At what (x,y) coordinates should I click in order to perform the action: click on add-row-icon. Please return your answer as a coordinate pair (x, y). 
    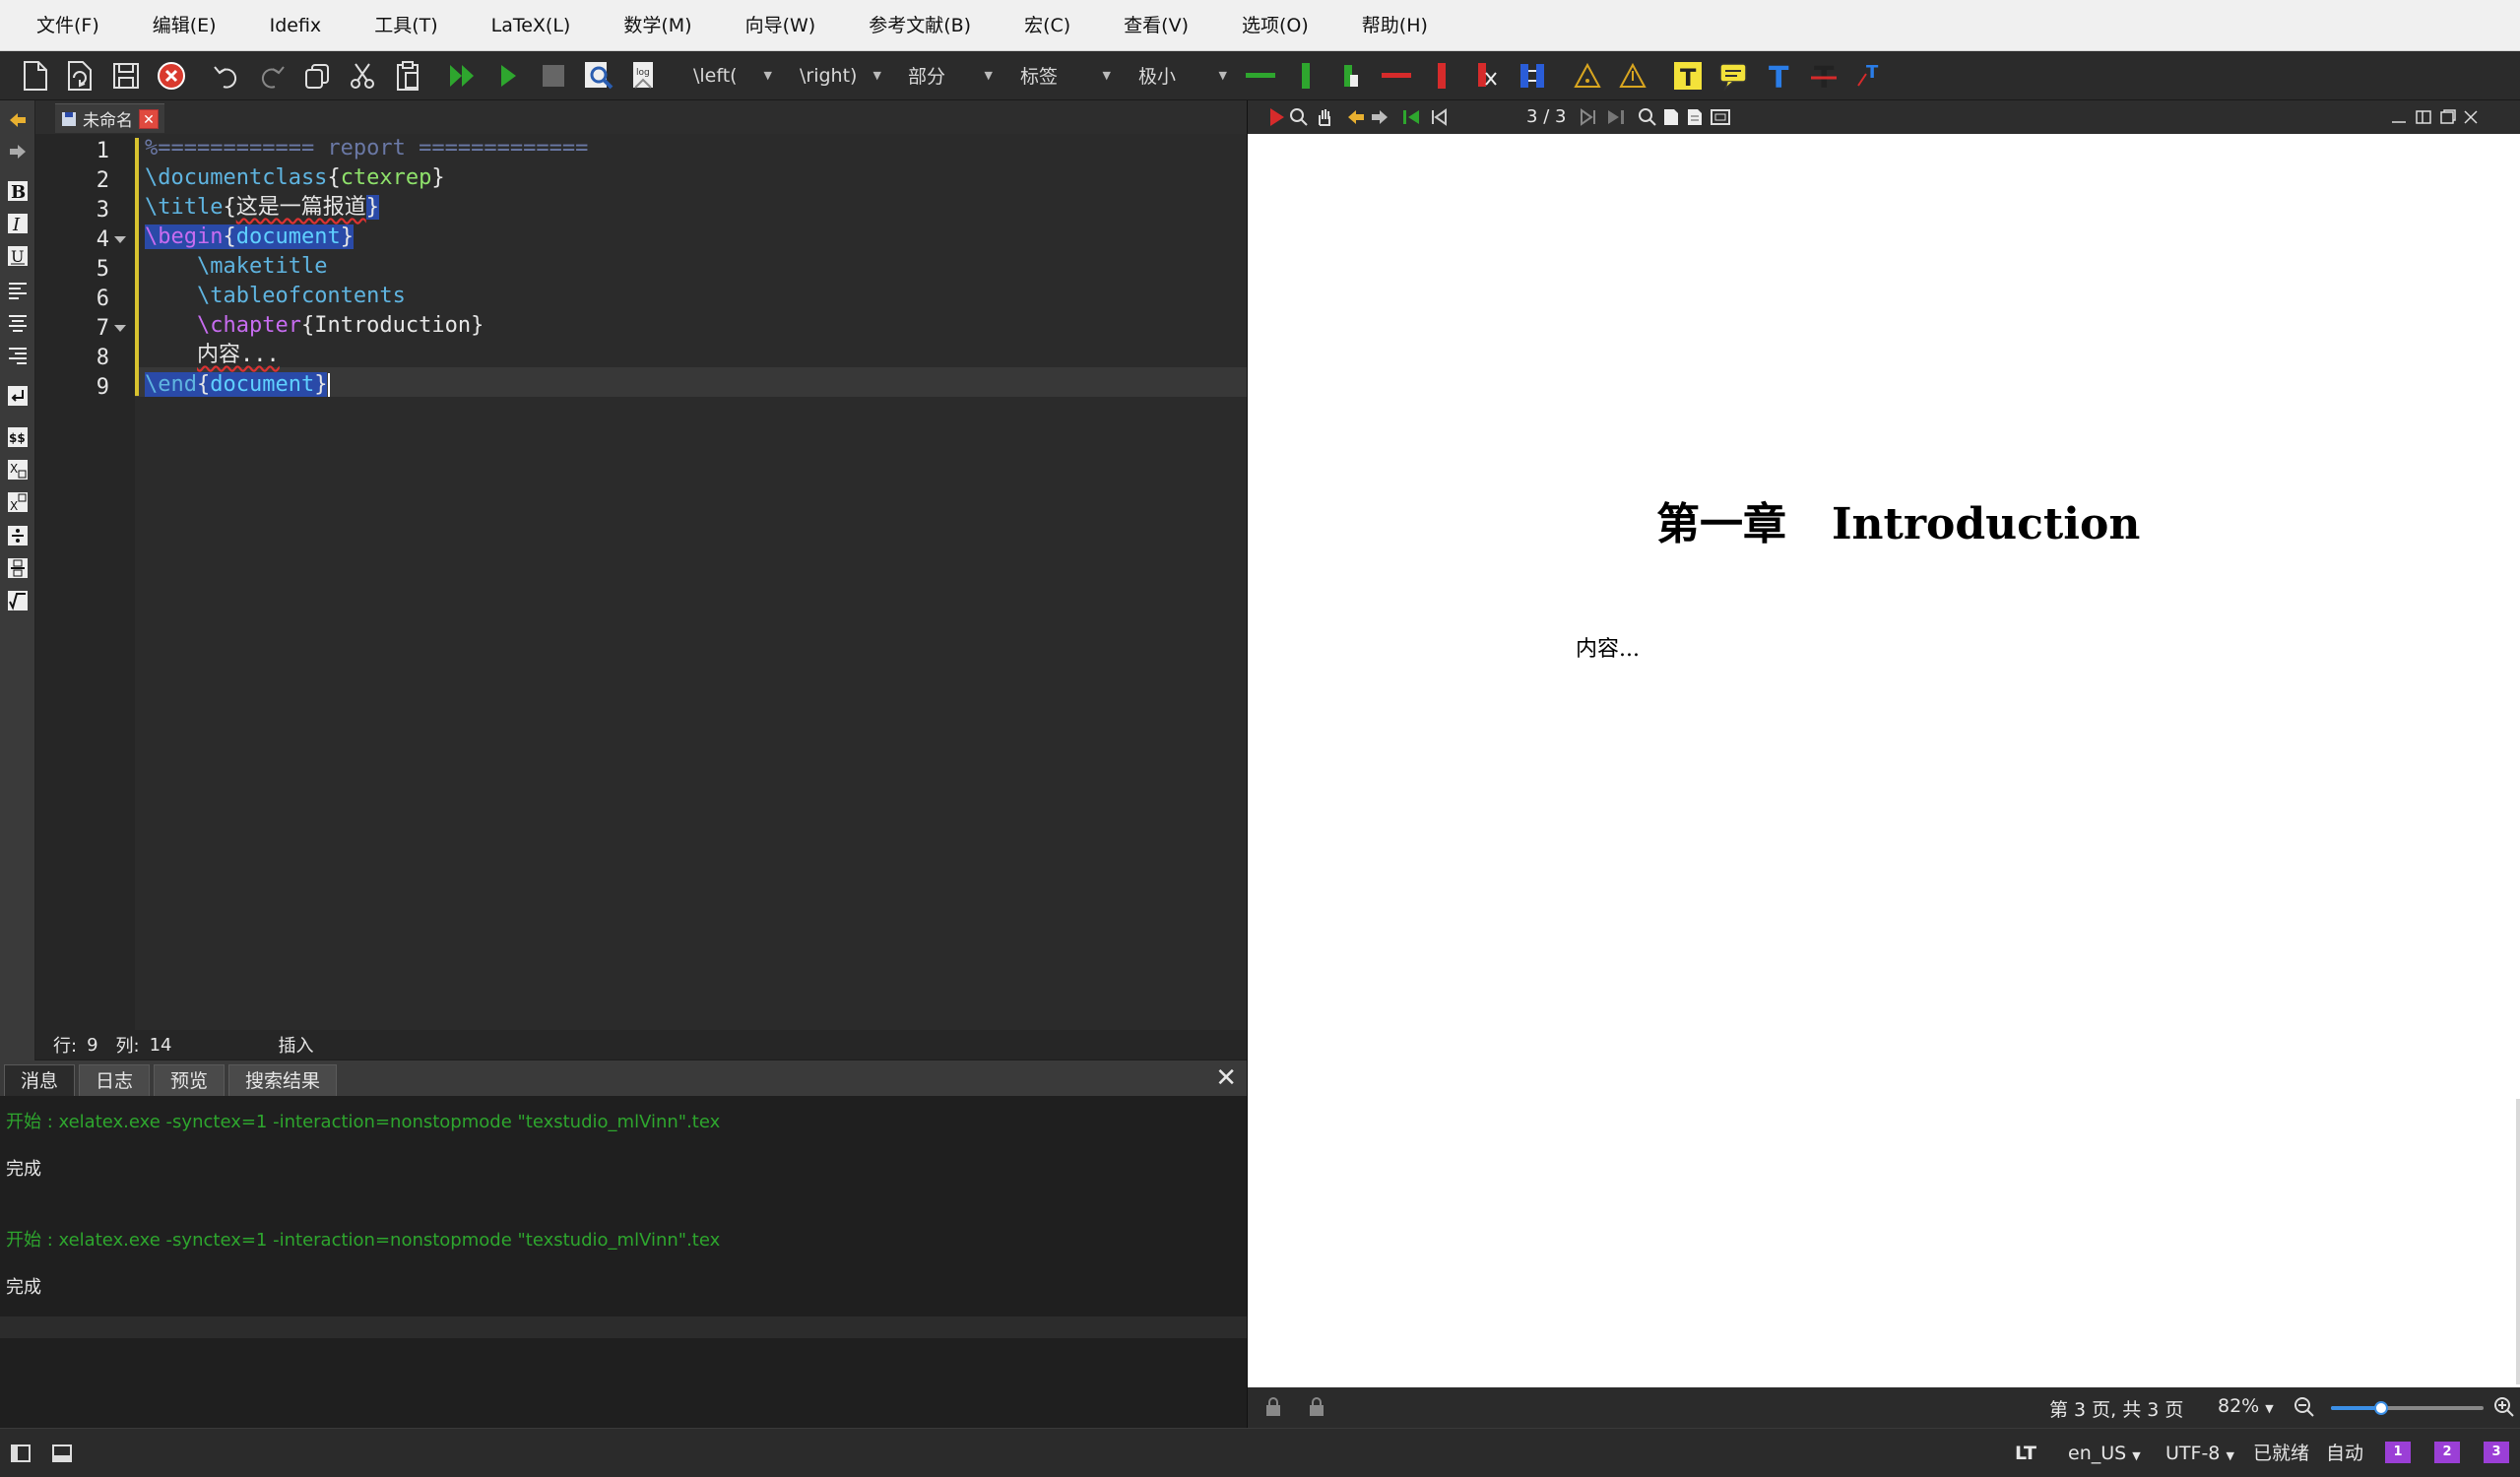
    Looking at the image, I should click on (1260, 76).